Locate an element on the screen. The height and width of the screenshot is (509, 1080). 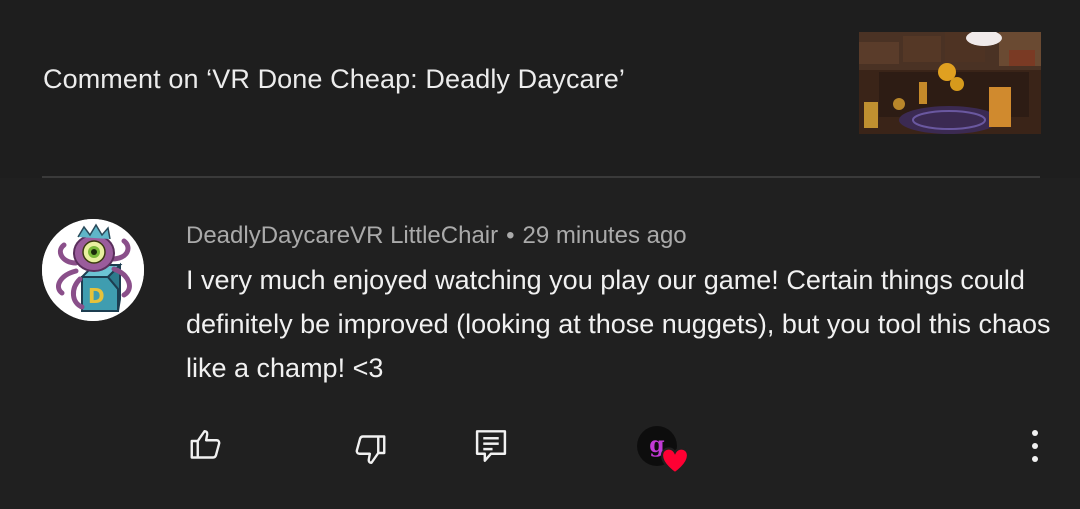
like-button is located at coordinates (206, 444).